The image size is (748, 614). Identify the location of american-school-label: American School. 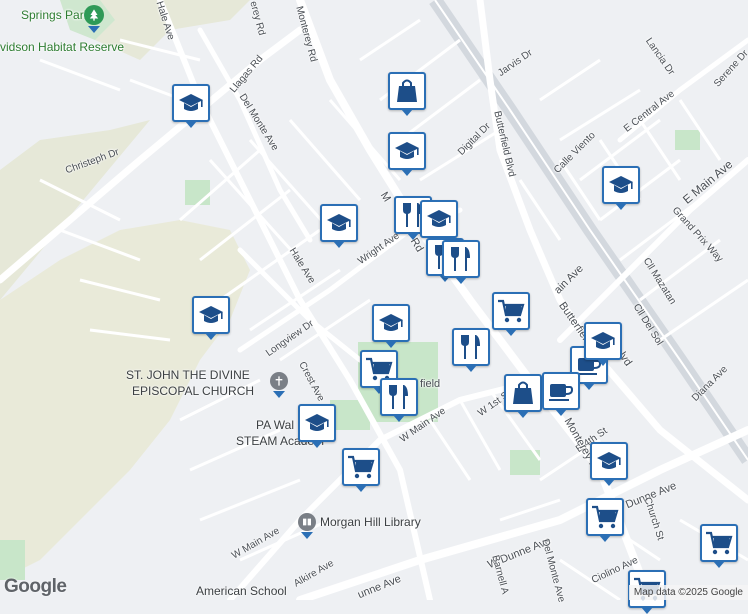
(241, 591).